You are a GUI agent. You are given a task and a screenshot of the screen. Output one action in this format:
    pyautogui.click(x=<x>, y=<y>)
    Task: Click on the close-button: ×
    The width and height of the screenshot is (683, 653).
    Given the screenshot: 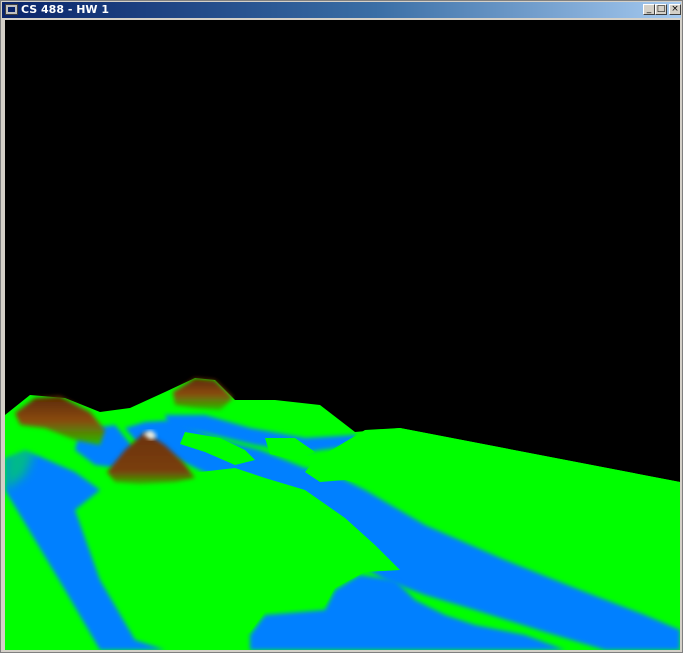 What is the action you would take?
    pyautogui.click(x=675, y=9)
    